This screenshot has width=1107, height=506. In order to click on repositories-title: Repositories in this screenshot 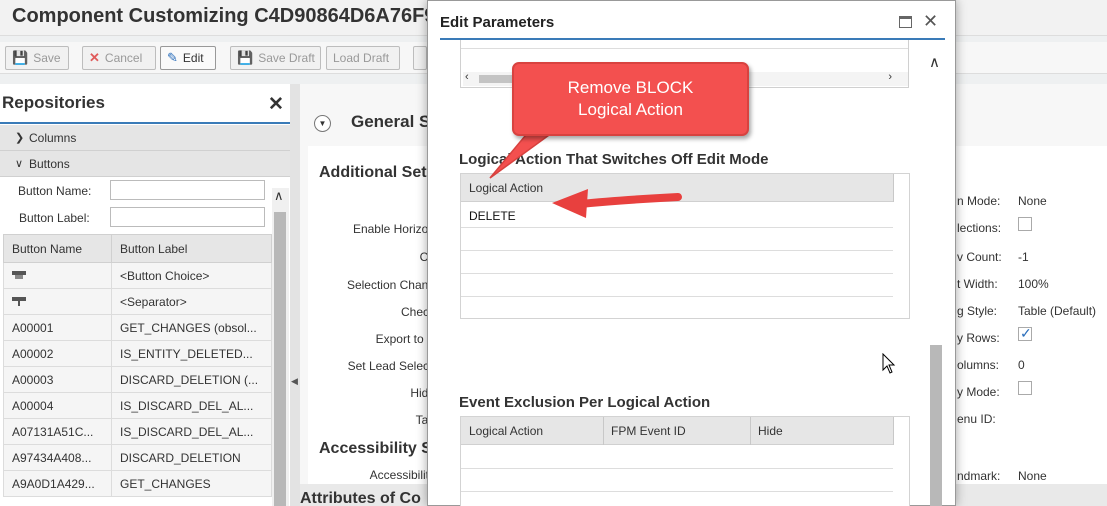, I will do `click(53, 102)`.